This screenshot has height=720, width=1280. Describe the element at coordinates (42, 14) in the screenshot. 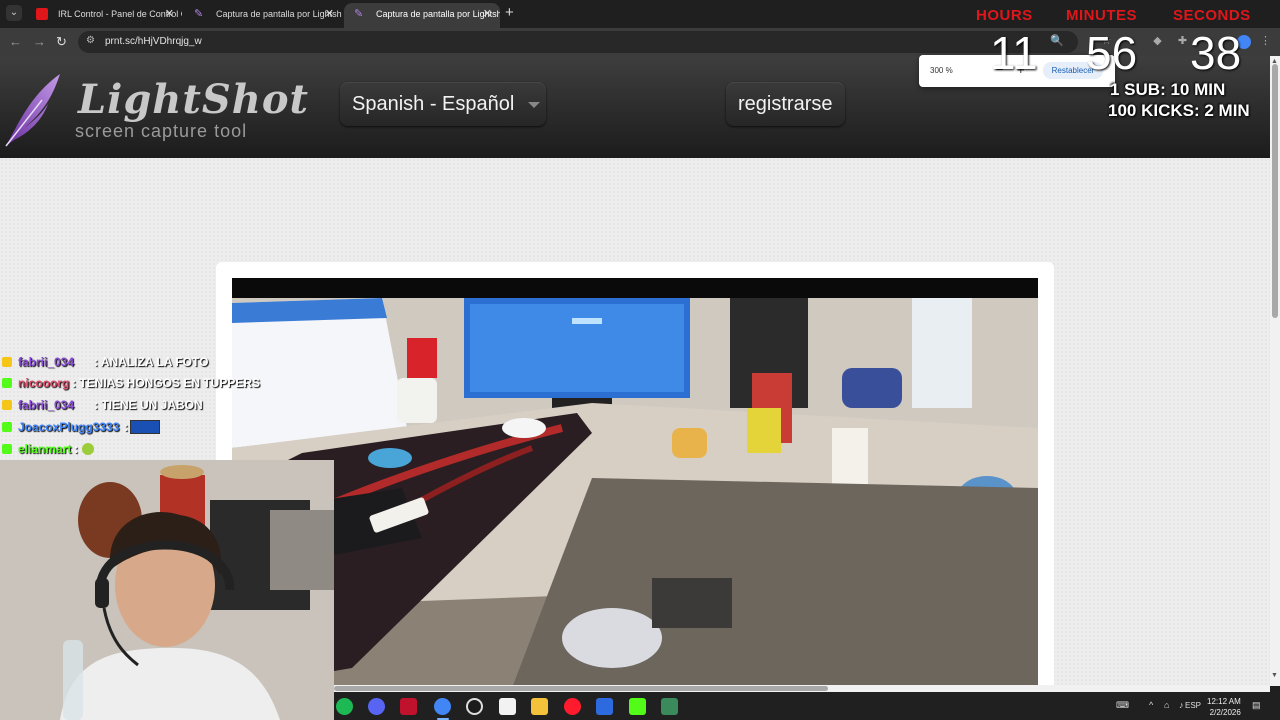

I see `irl-control-favicon-icon` at that location.